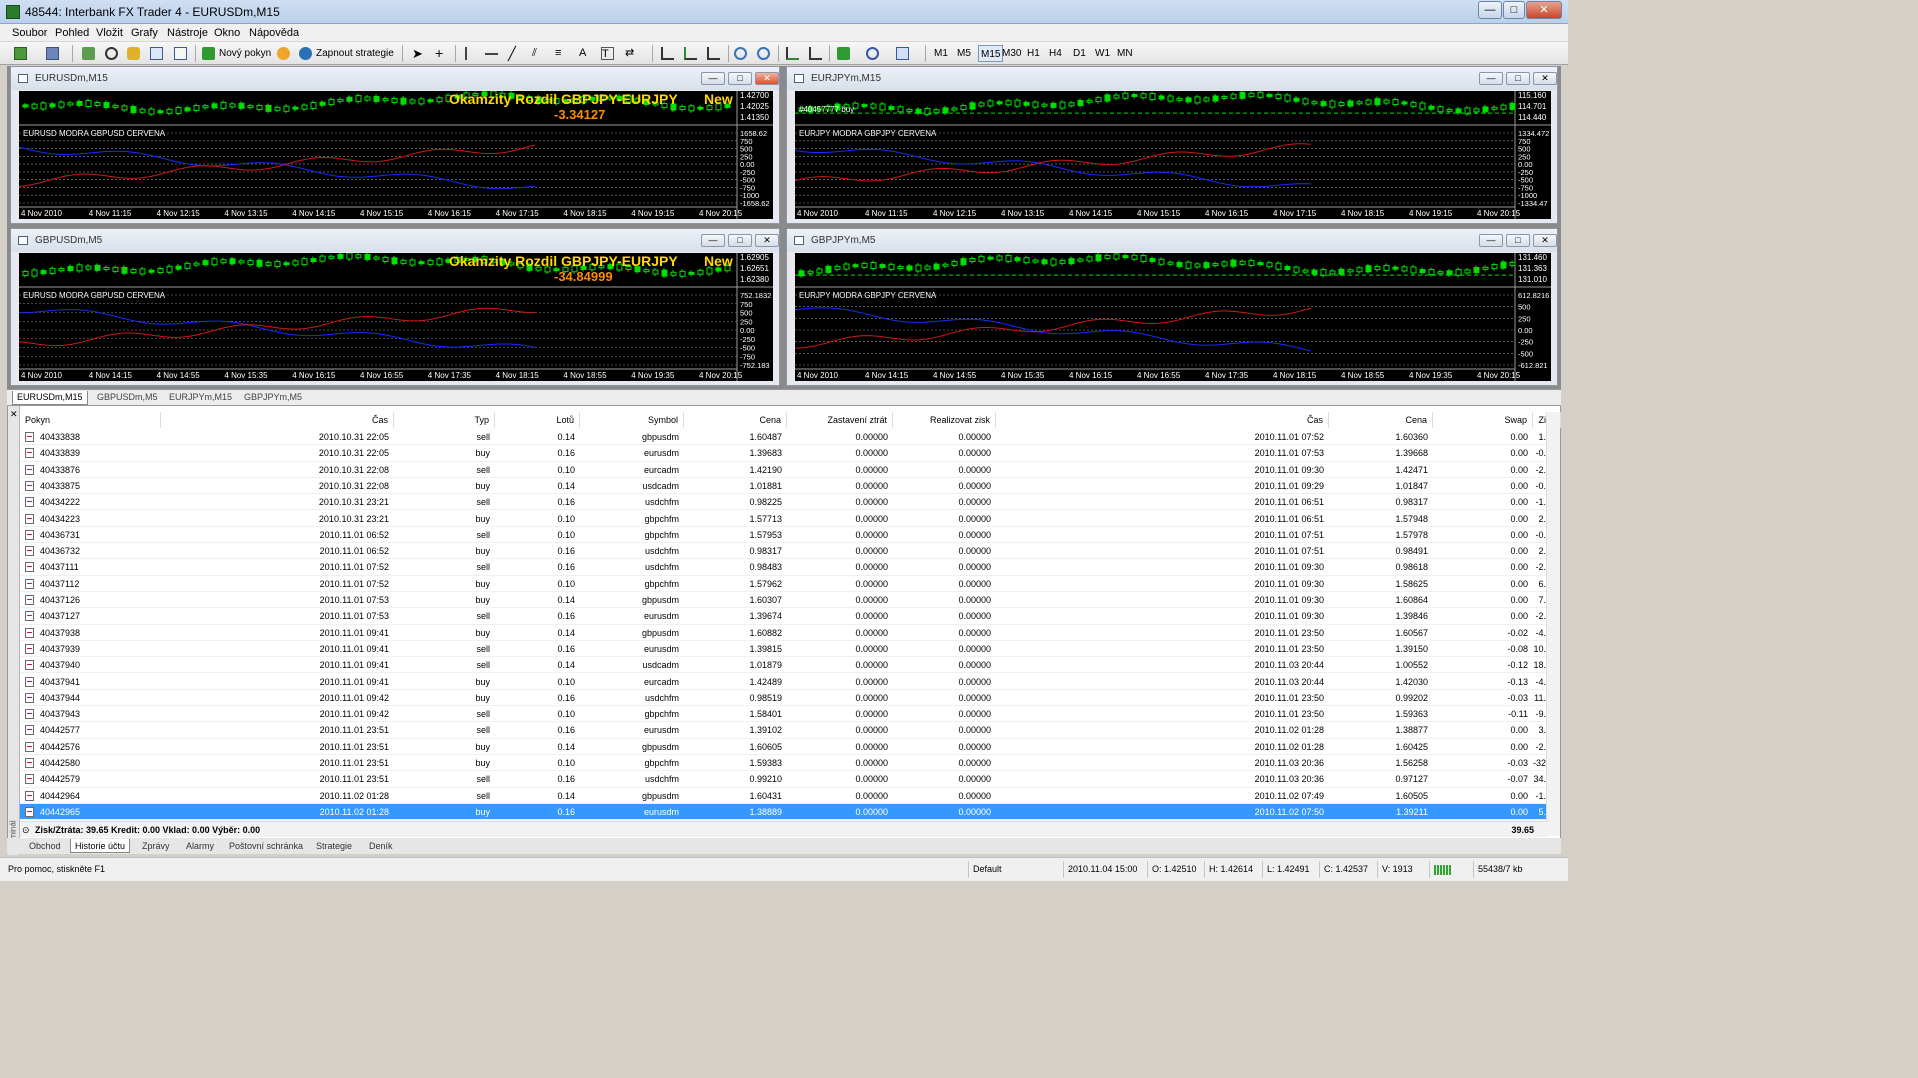 The width and height of the screenshot is (1918, 1078). Describe the element at coordinates (266, 846) in the screenshot. I see `tab-postovni-schranka: Poštovní schránka` at that location.